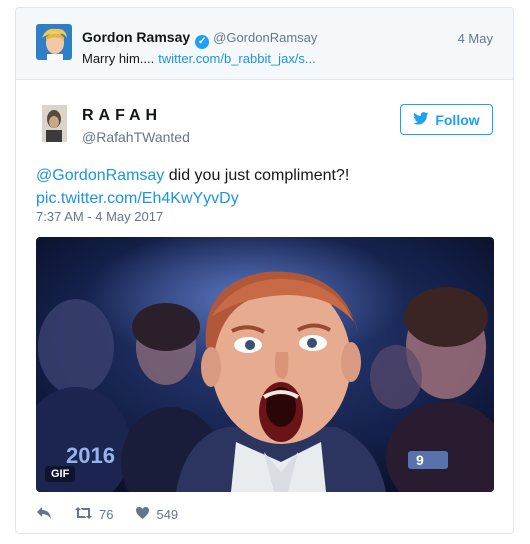 This screenshot has width=530, height=544. Describe the element at coordinates (421, 119) in the screenshot. I see `twitter-bird-icon` at that location.